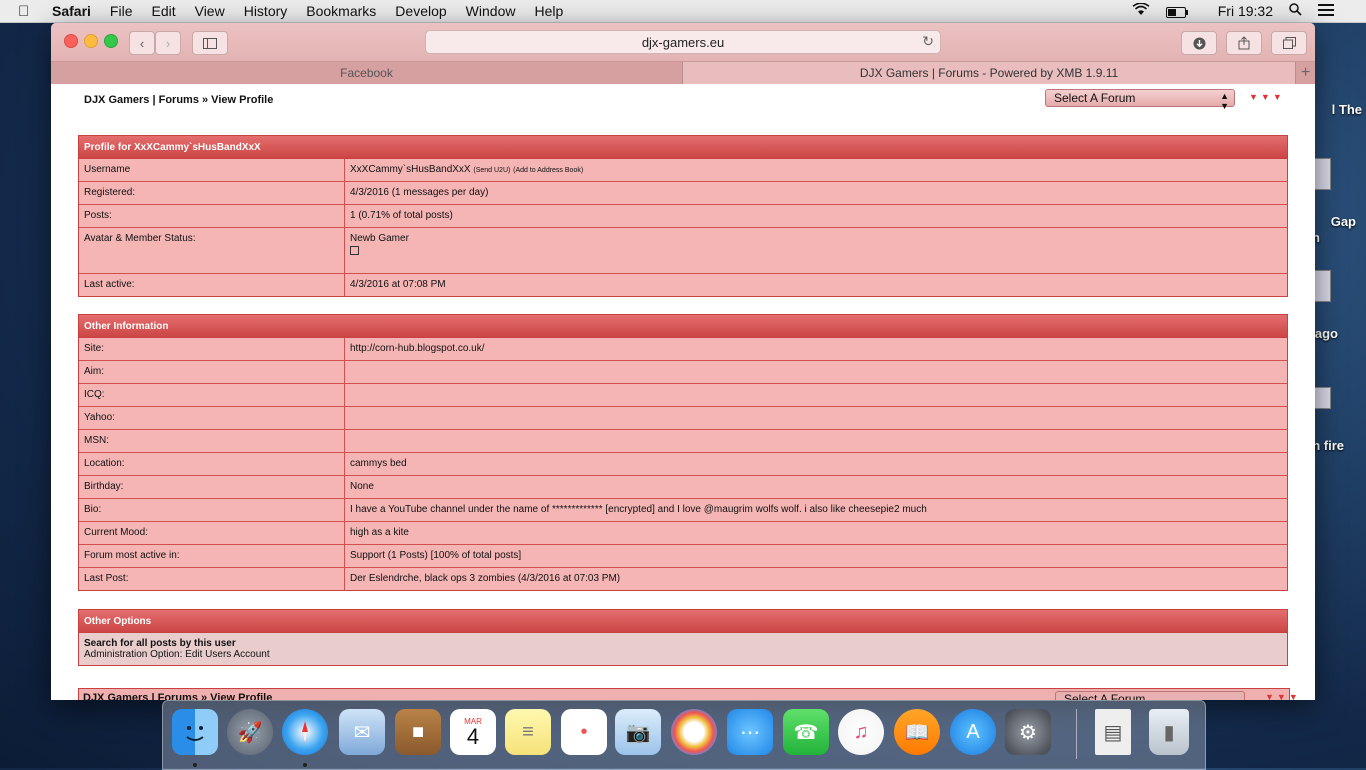  What do you see at coordinates (1305, 73) in the screenshot?
I see `new-tab-button: +` at bounding box center [1305, 73].